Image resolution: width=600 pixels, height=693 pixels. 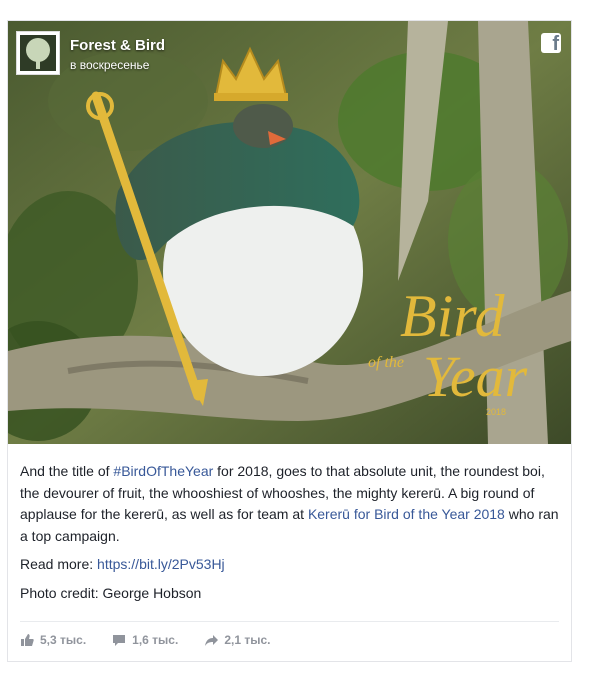 What do you see at coordinates (163, 471) in the screenshot?
I see `hashtag-link: #BirdOfTheYear` at bounding box center [163, 471].